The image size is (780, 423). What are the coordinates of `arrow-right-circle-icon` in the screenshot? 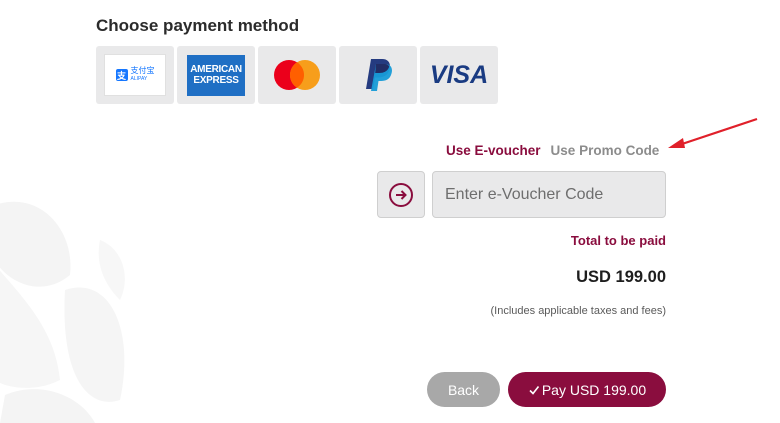 It's located at (401, 194).